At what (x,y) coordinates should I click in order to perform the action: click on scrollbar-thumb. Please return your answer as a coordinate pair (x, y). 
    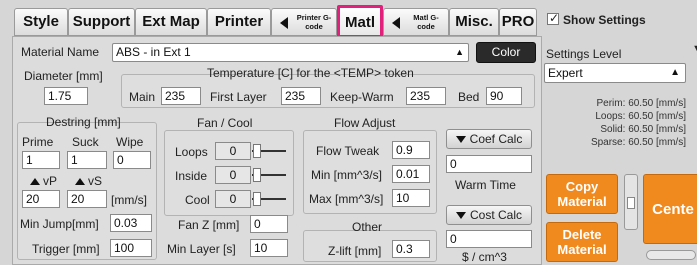
    Looking at the image, I should click on (631, 203).